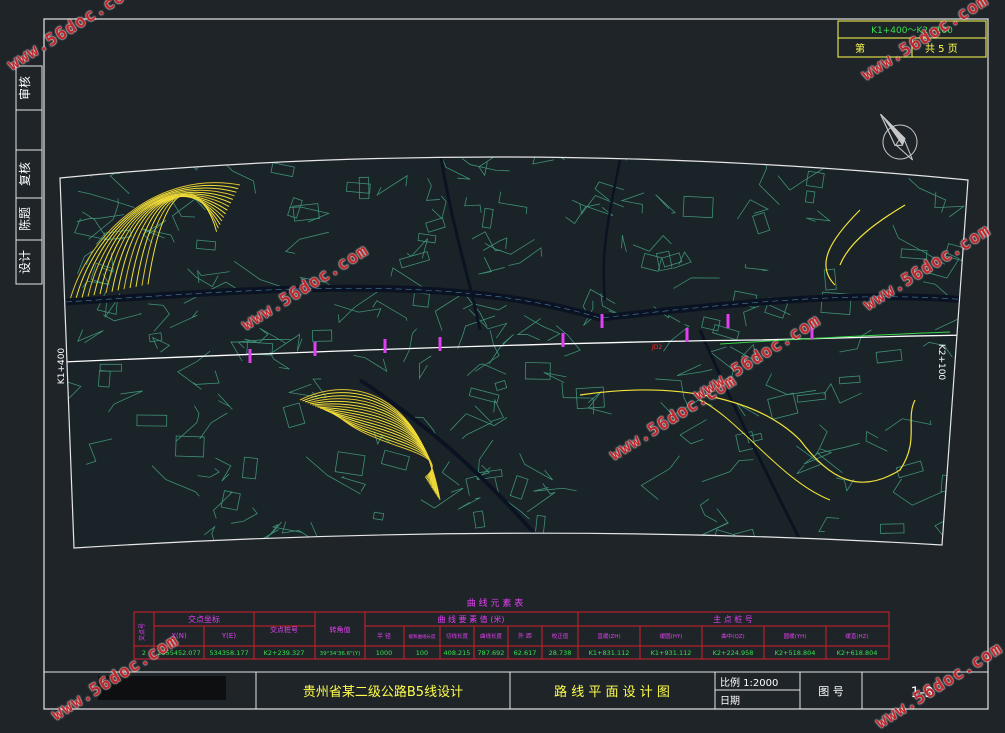 The image size is (1005, 733). I want to click on scale-label: 比例 1:2000, so click(749, 682).